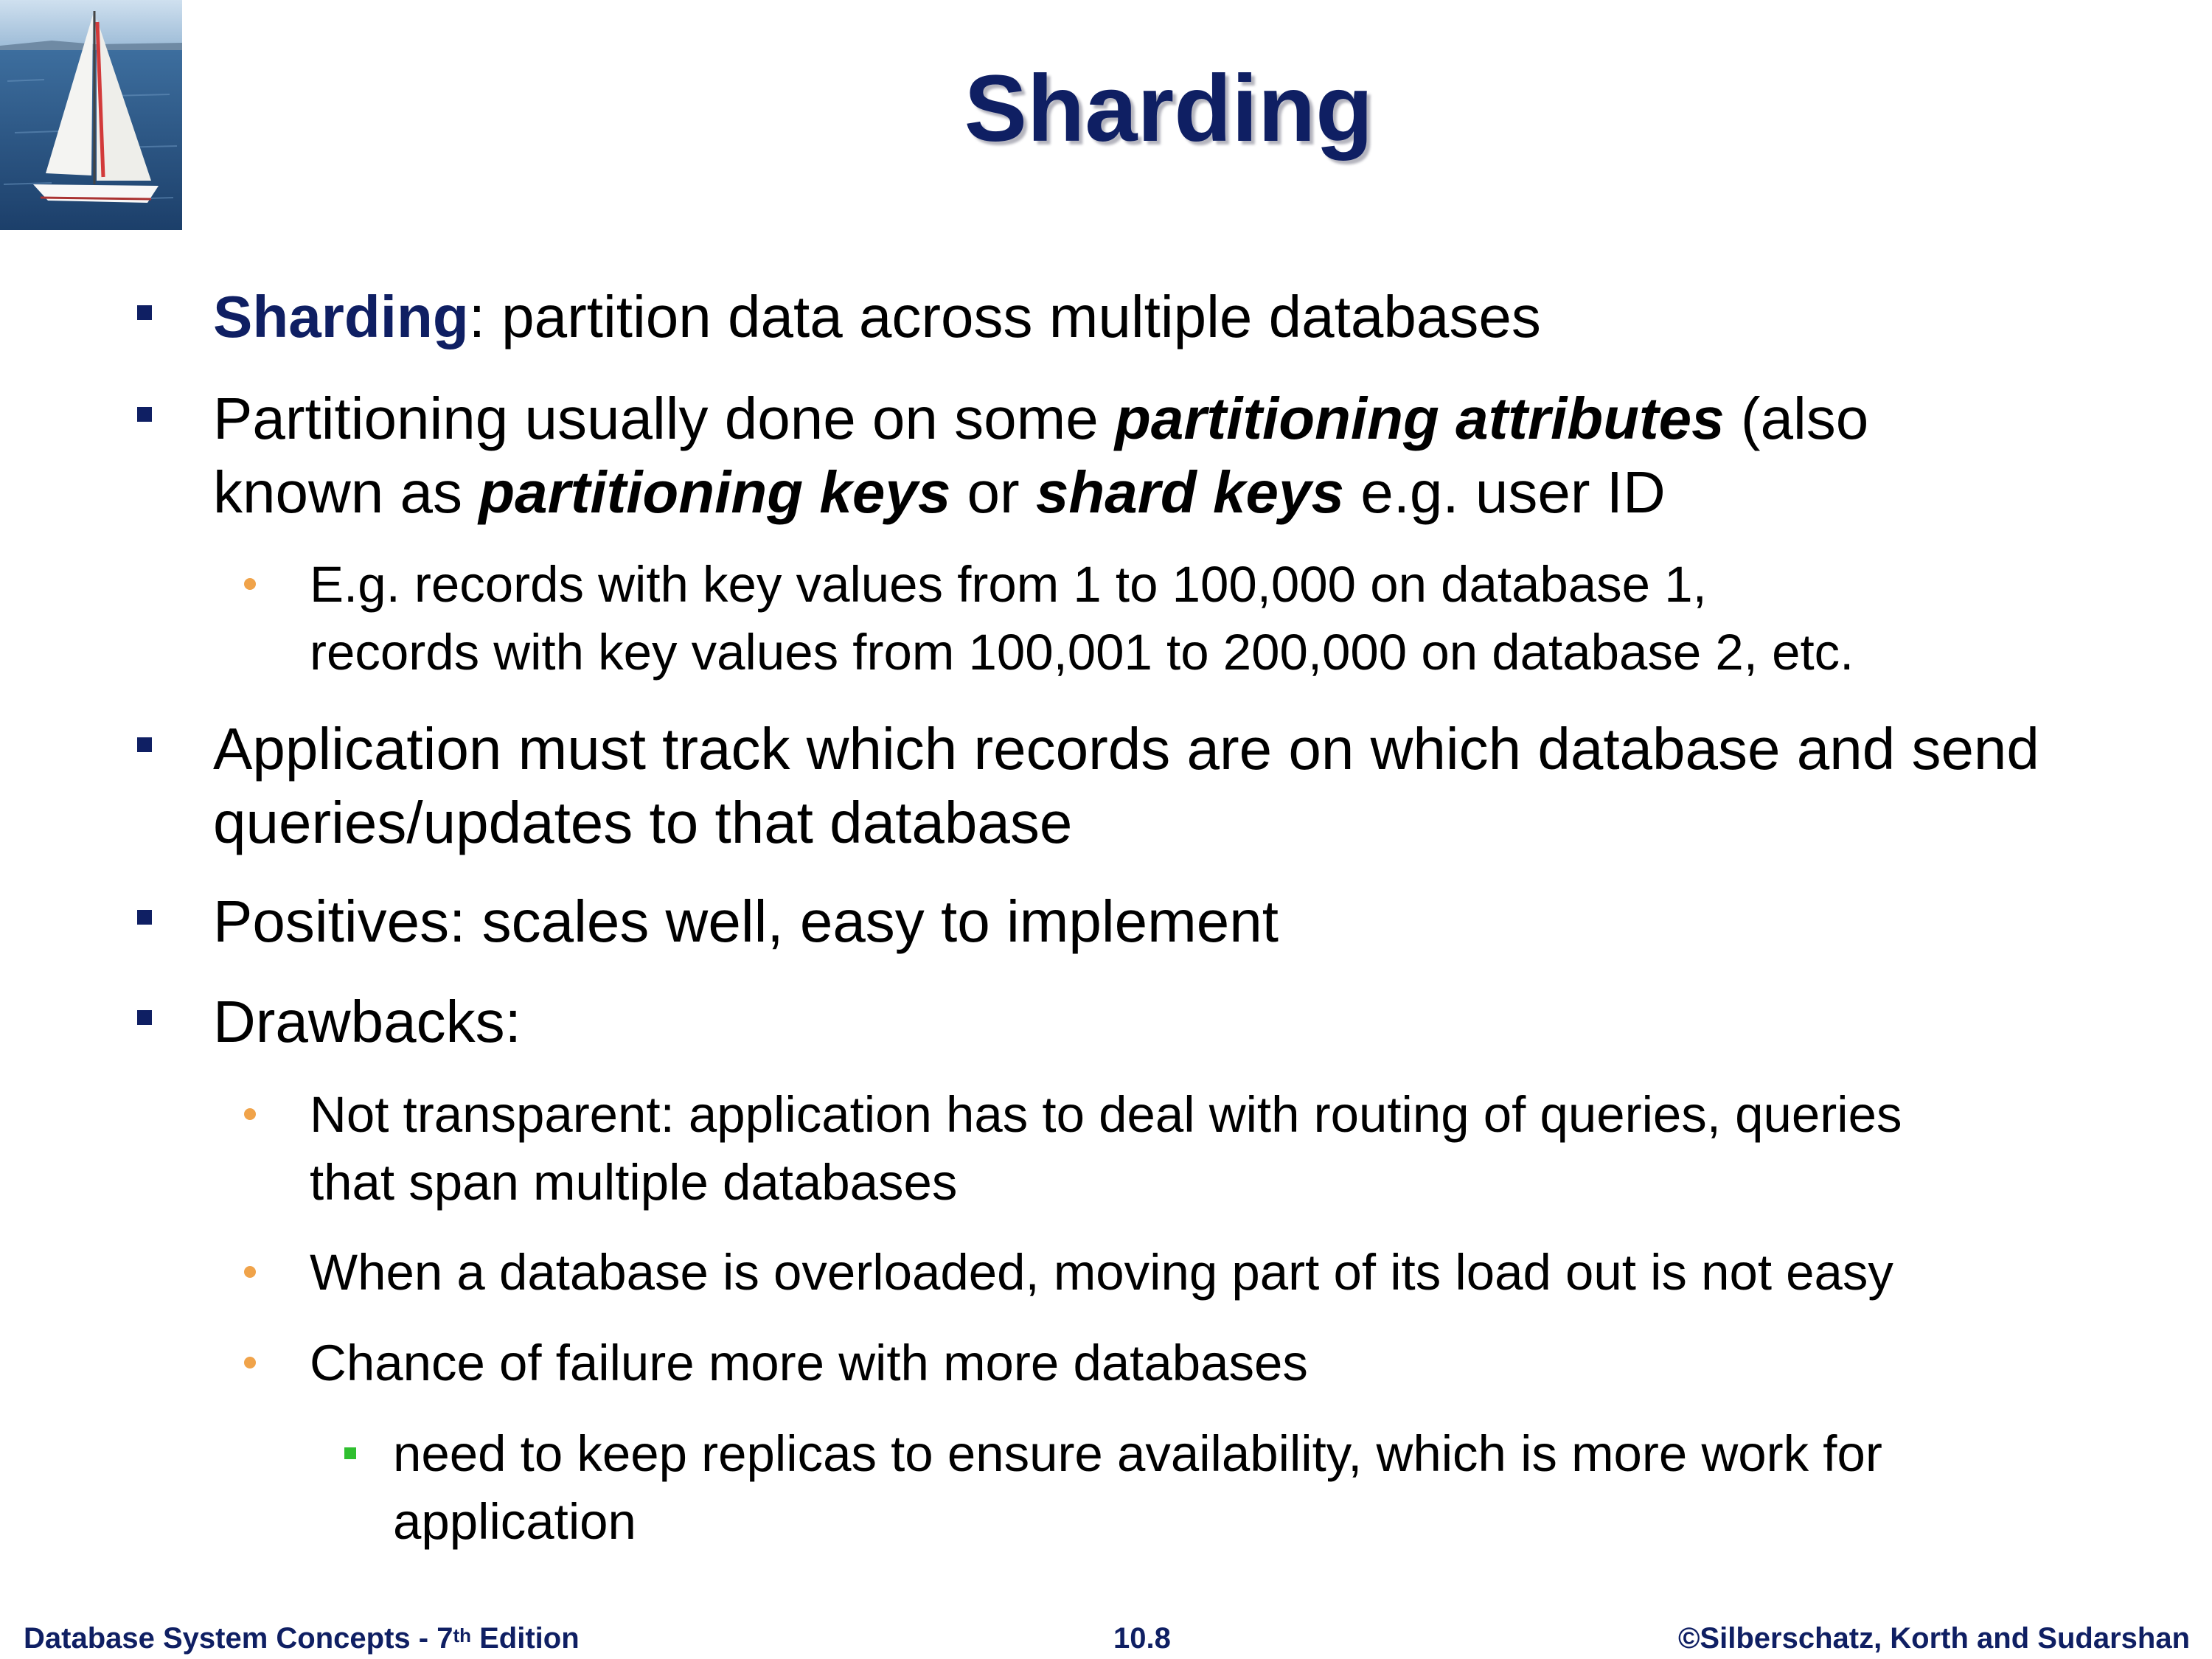  What do you see at coordinates (525, 1638) in the screenshot?
I see `footer-book-suffix: Edition` at bounding box center [525, 1638].